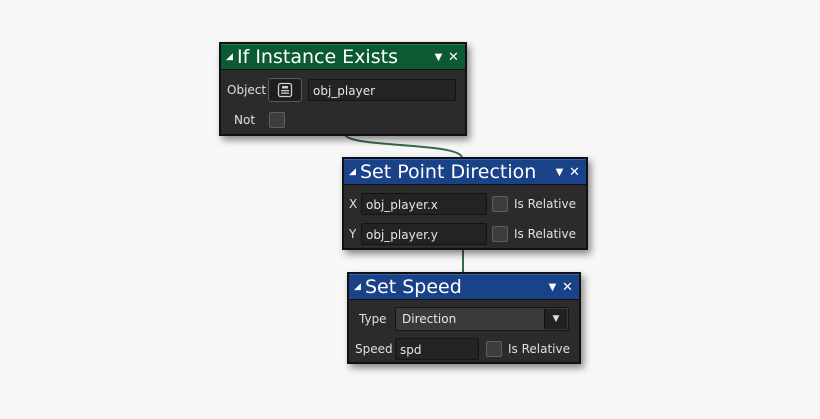 Image resolution: width=820 pixels, height=419 pixels. What do you see at coordinates (539, 349) in the screenshot?
I see `speed-relative-label: Is Relative` at bounding box center [539, 349].